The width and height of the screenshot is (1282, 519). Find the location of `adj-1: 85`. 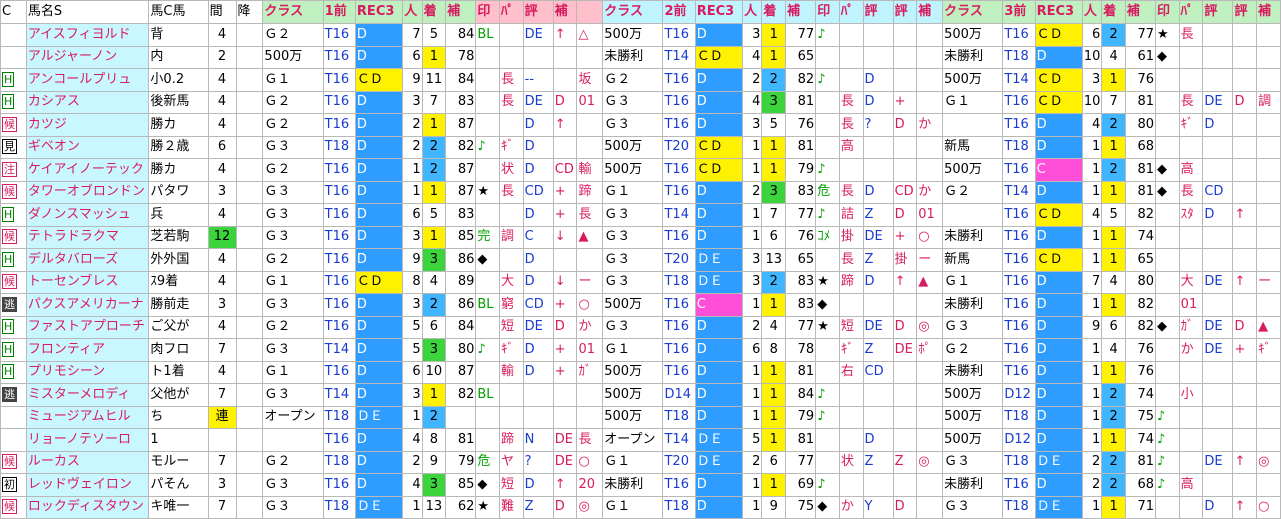

adj-1: 85 is located at coordinates (461, 237).